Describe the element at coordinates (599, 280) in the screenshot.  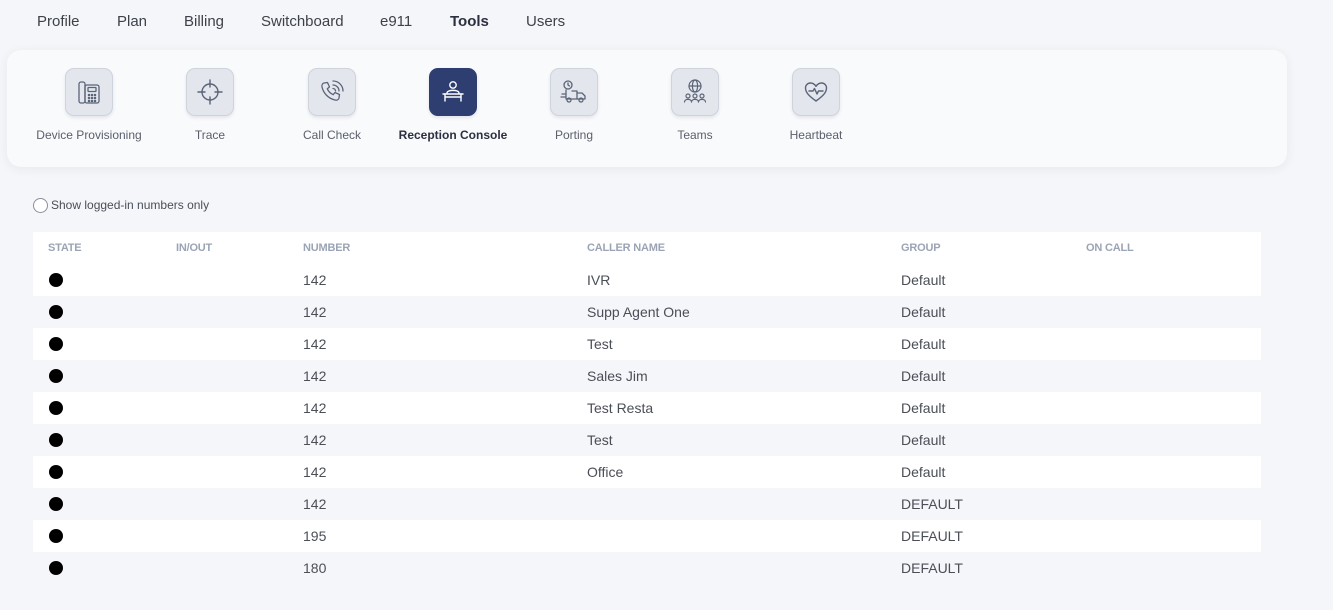
I see `cell-caller-name: IVR` at that location.